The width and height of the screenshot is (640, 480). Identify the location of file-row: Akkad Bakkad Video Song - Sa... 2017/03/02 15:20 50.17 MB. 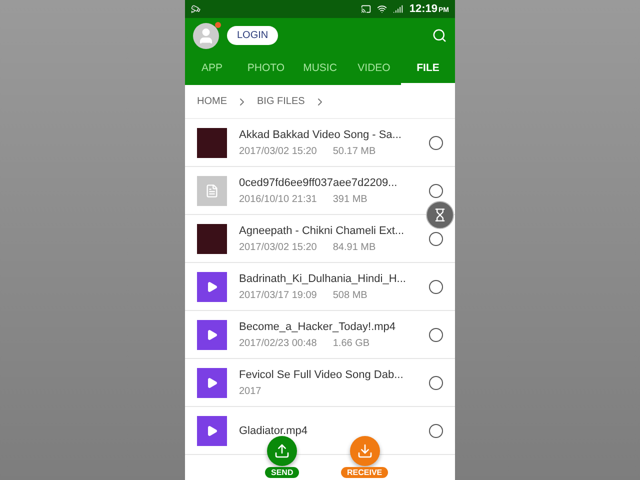
(320, 143).